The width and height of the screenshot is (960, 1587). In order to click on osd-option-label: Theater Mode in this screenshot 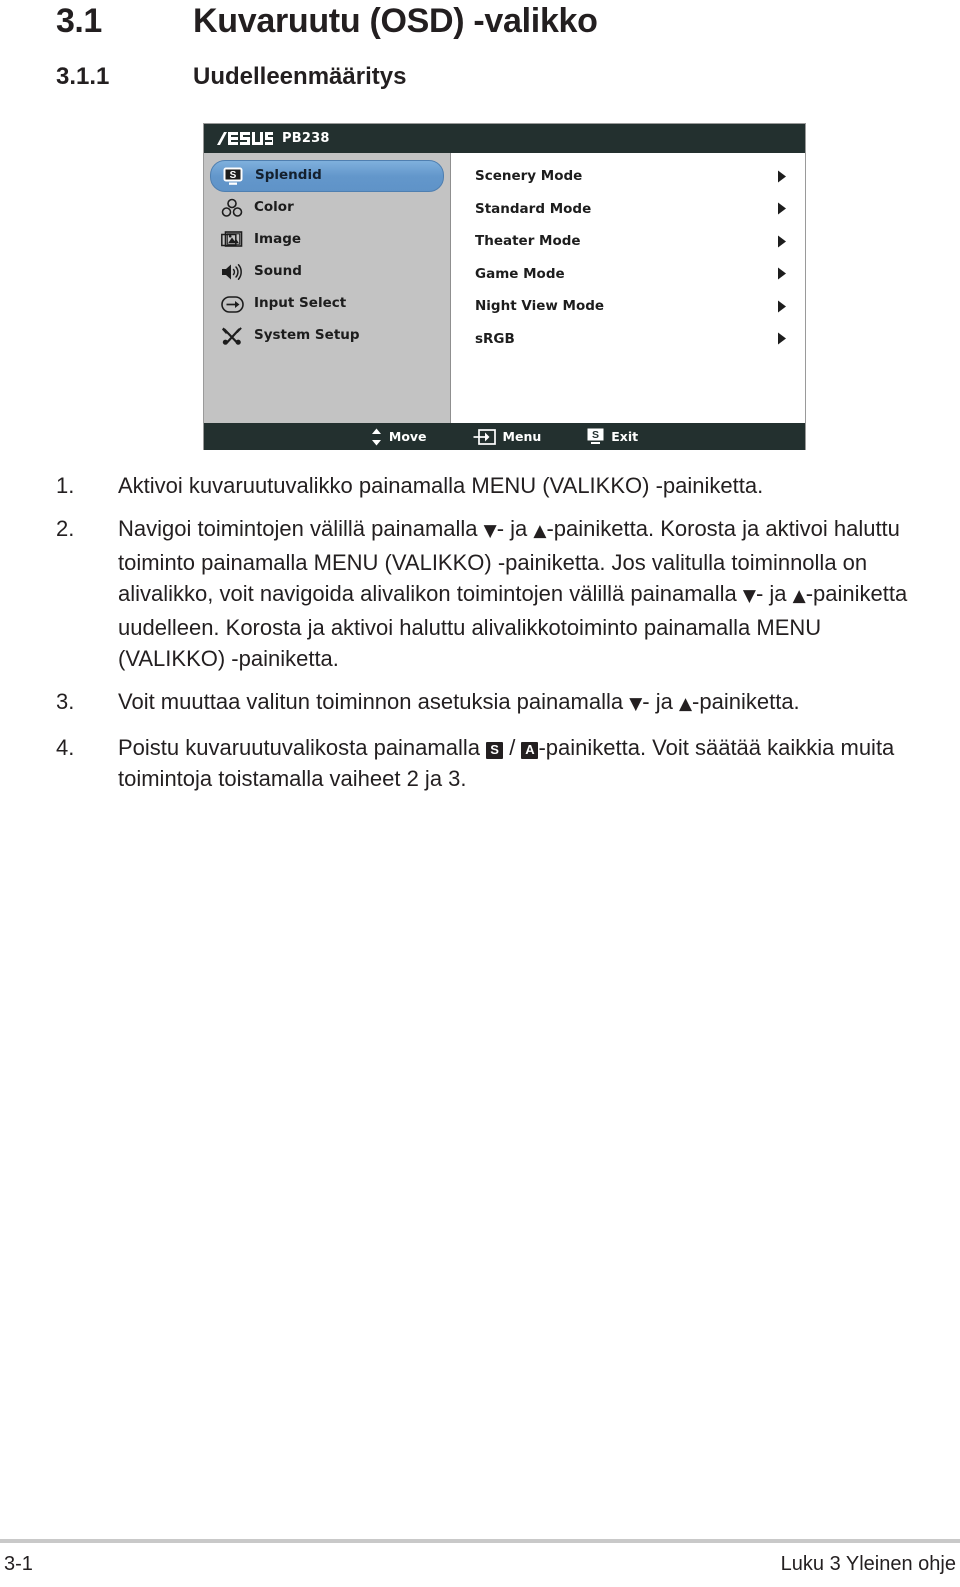, I will do `click(528, 241)`.